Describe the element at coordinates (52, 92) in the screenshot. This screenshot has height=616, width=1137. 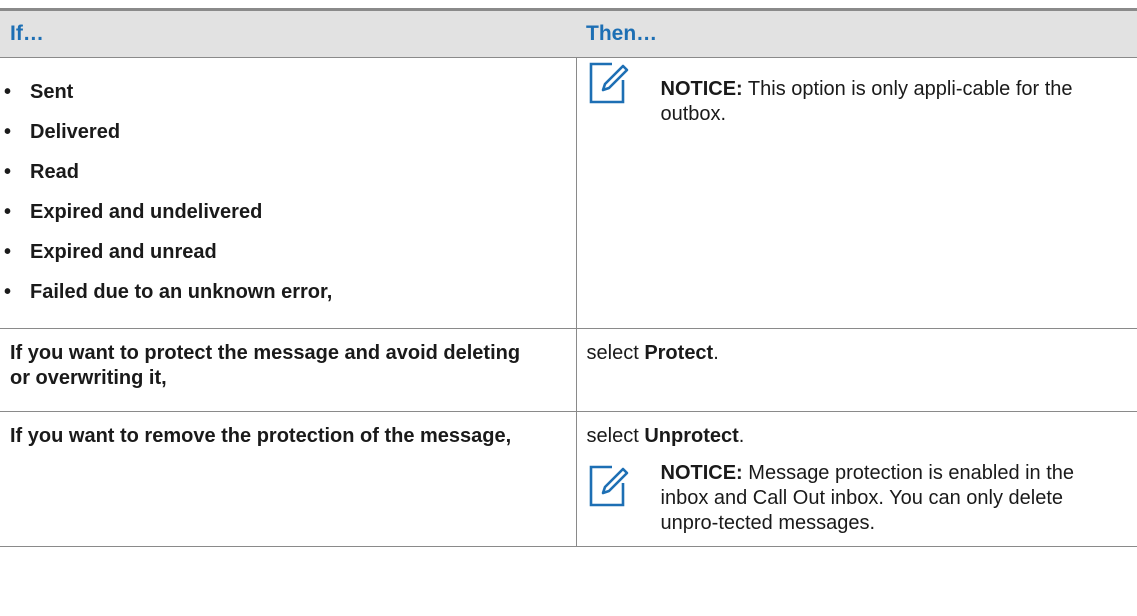
I see `list-item-text: Sent` at that location.